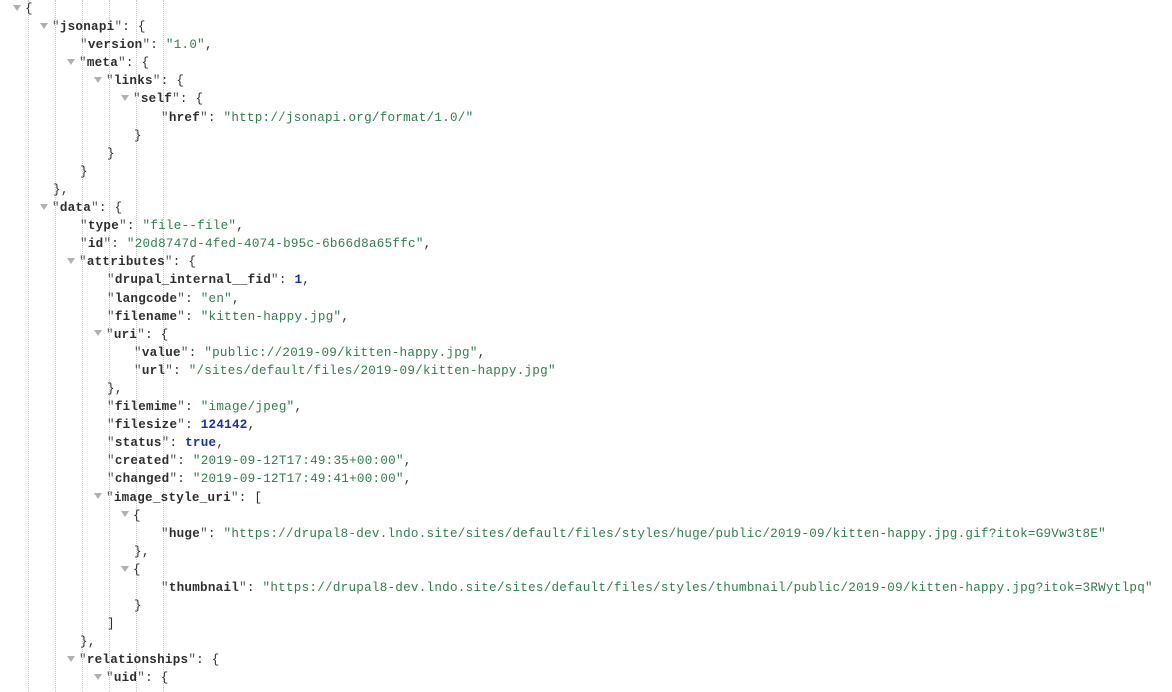 This screenshot has height=692, width=1172. I want to click on json-line: "href": "http://jsonapi.org/format/1.0/", so click(586, 118).